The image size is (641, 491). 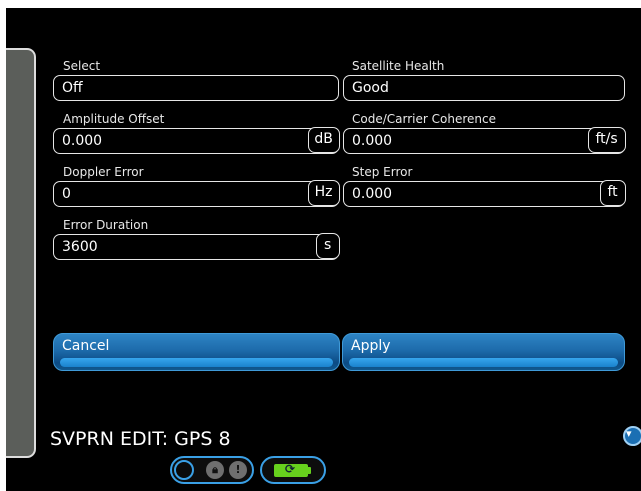 What do you see at coordinates (196, 140) in the screenshot?
I see `amplitude-offset-field: 0.000 dB` at bounding box center [196, 140].